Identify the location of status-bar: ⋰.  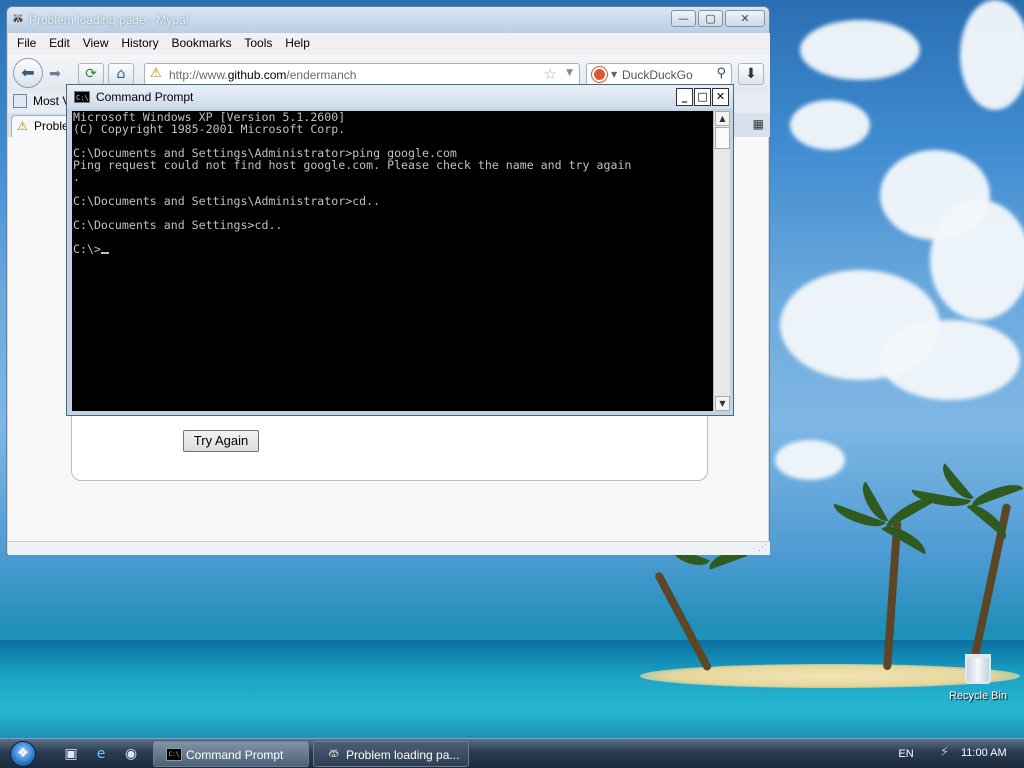
(389, 548).